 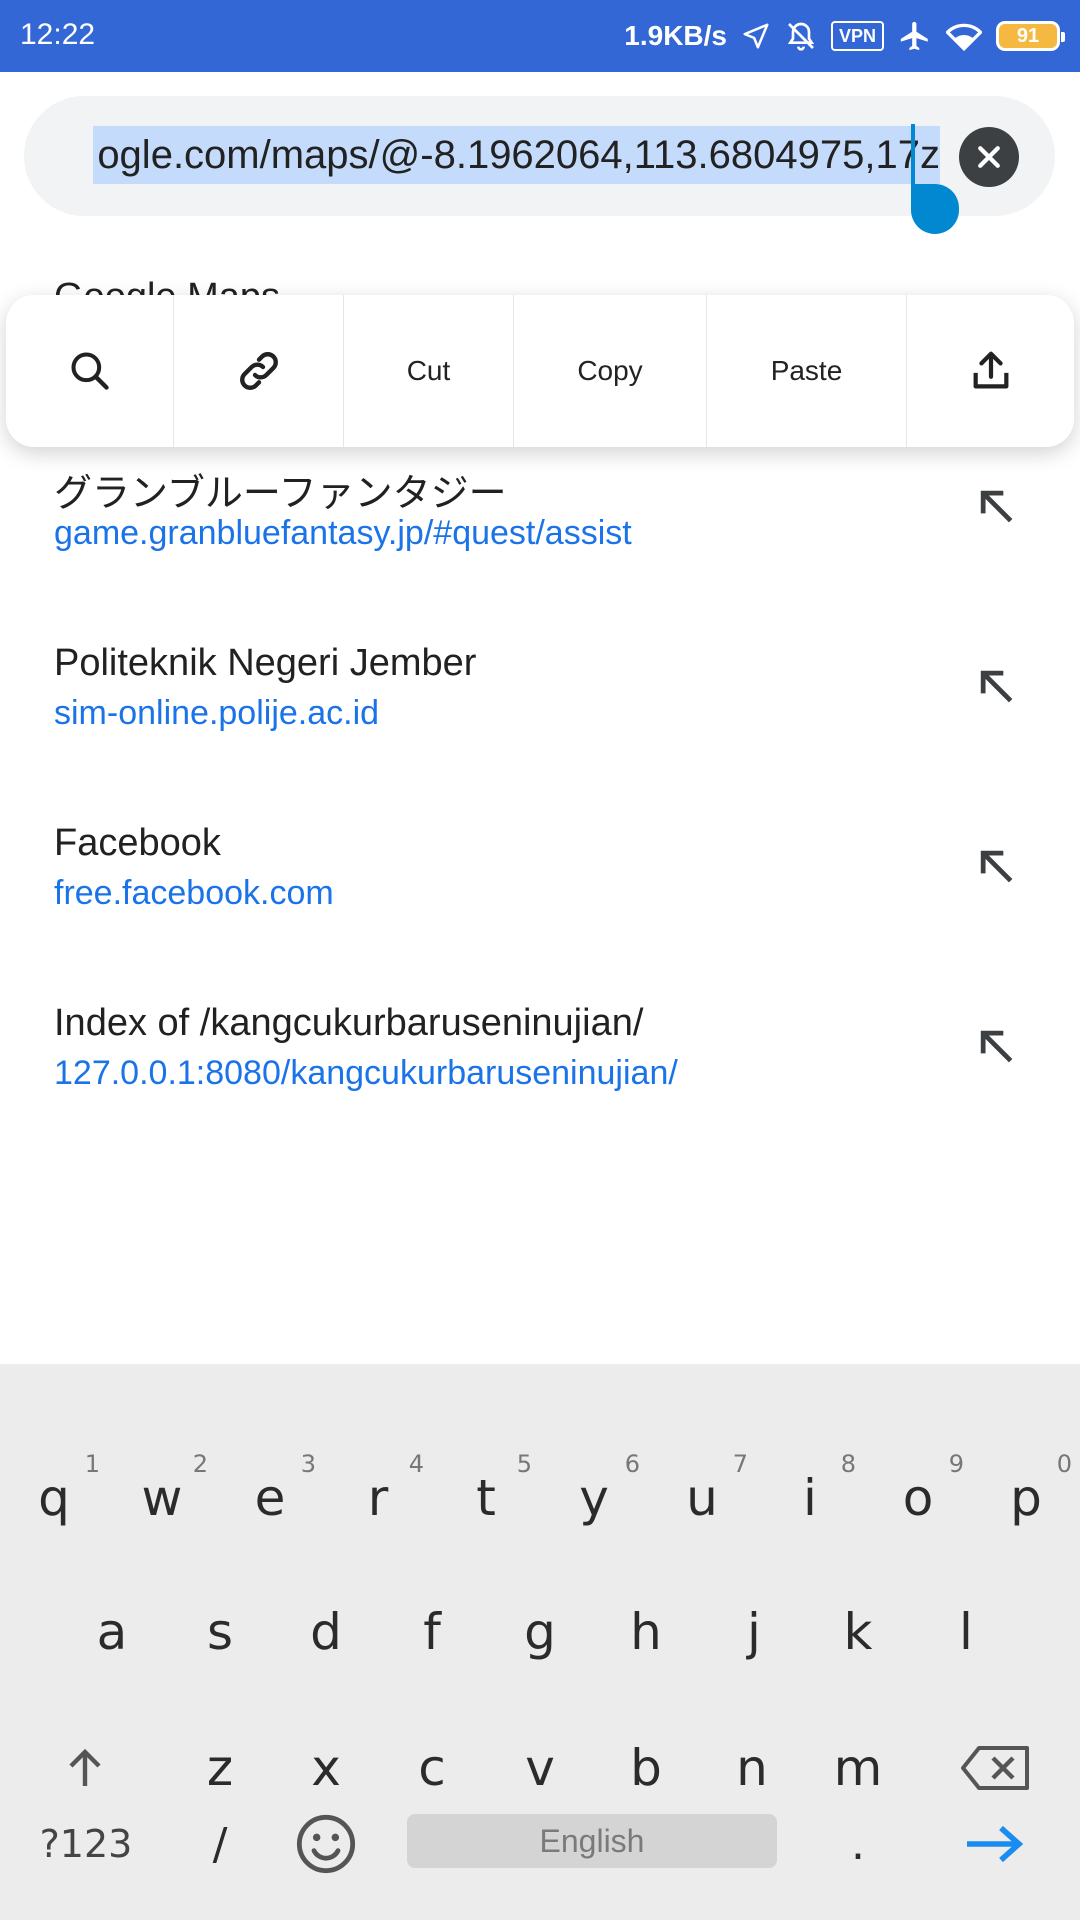 I want to click on key-e: e3, so click(x=270, y=1498).